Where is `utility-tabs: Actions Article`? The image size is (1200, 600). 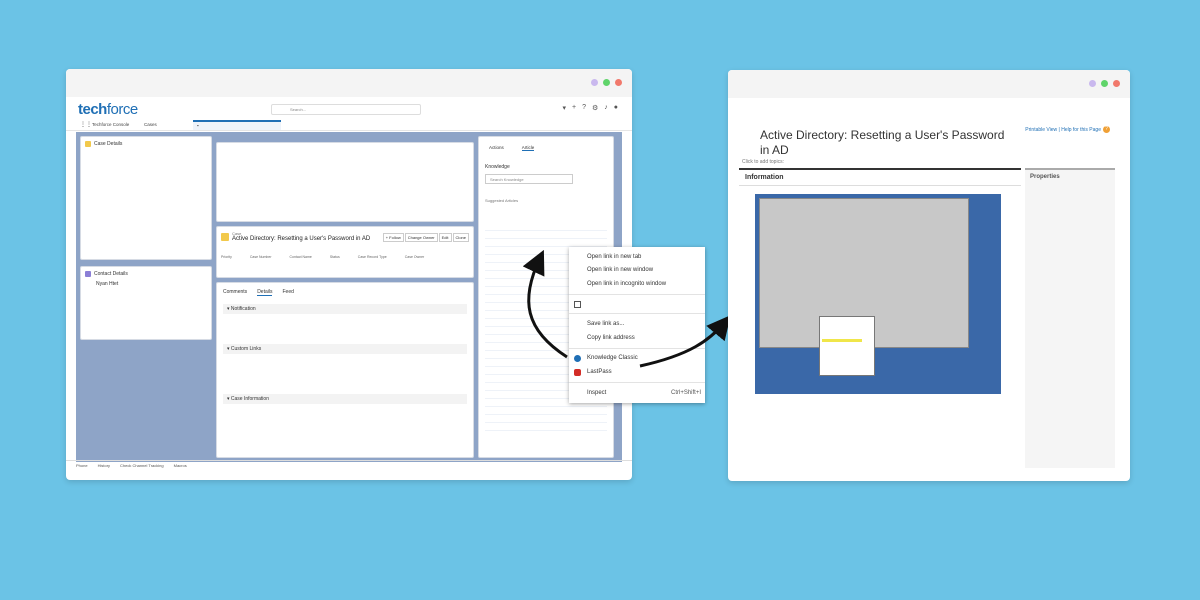 utility-tabs: Actions Article is located at coordinates (546, 145).